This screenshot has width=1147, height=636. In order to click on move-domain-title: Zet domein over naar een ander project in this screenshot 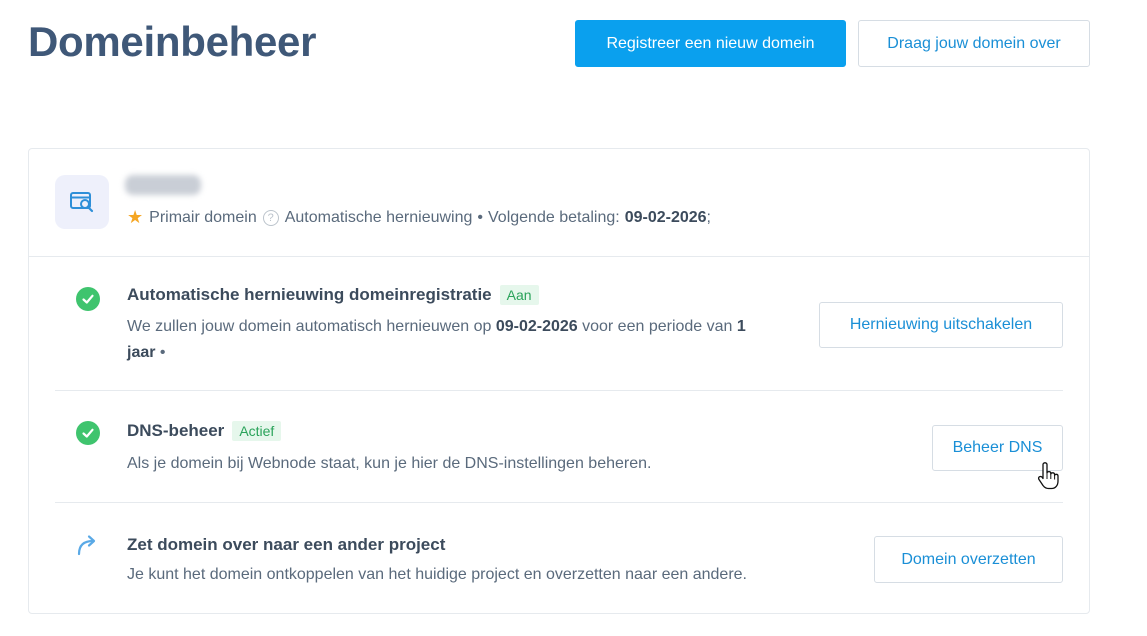, I will do `click(286, 544)`.